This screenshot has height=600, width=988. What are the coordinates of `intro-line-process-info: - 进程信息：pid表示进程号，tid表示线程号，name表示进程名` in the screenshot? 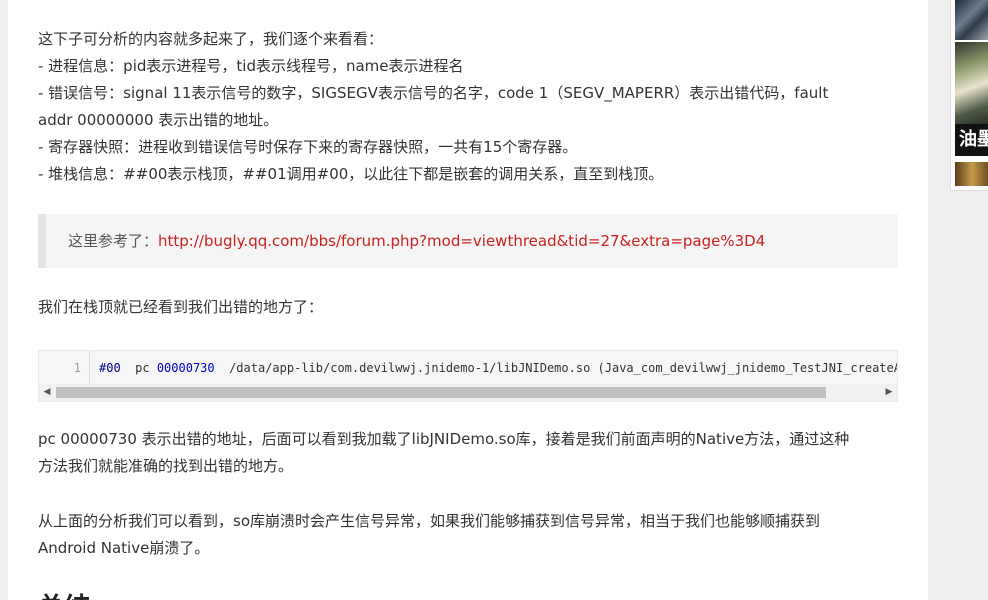 It's located at (251, 66).